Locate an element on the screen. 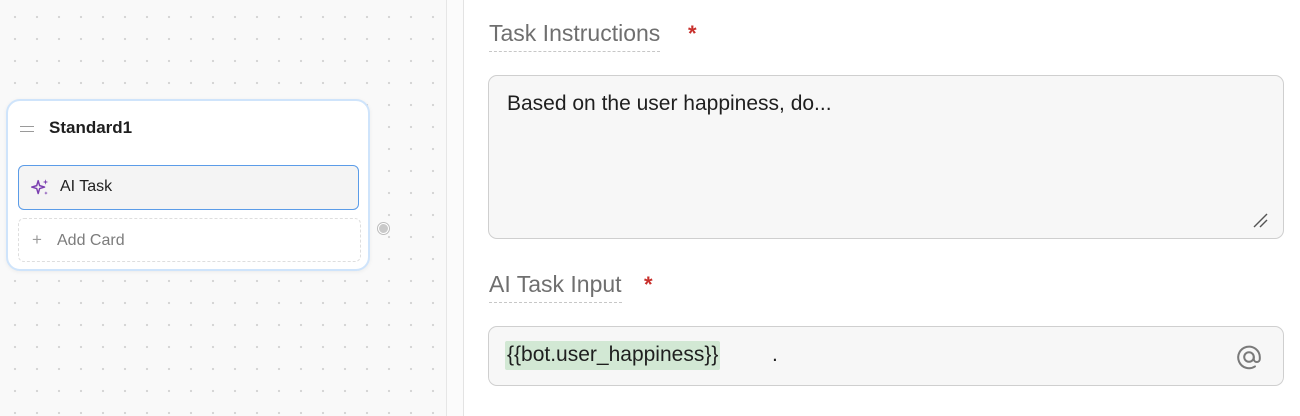  task-instructions-label: Task Instructions is located at coordinates (575, 36).